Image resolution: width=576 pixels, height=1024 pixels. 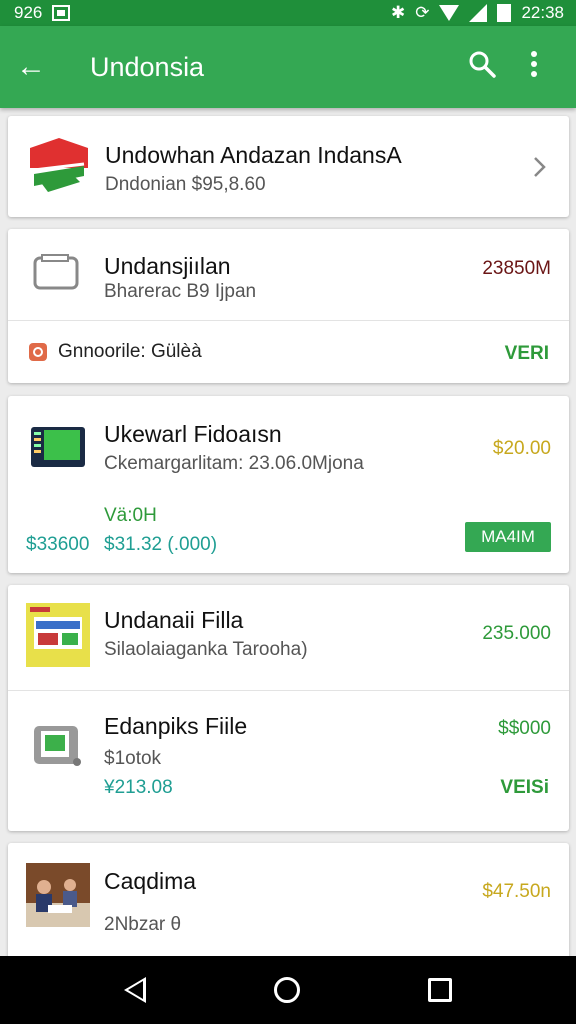 I want to click on item-subtitle: Bharerac B9 Ijpan, so click(x=180, y=291).